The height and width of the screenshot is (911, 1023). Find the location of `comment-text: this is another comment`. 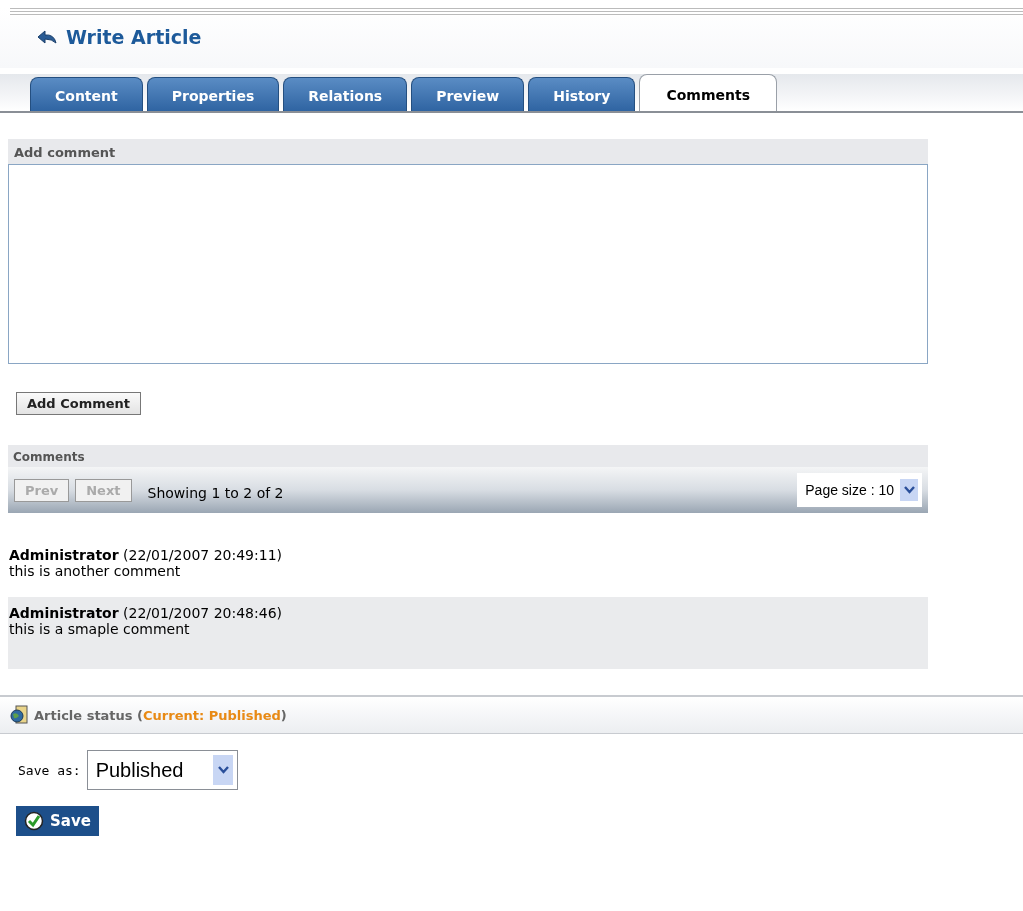

comment-text: this is another comment is located at coordinates (95, 571).